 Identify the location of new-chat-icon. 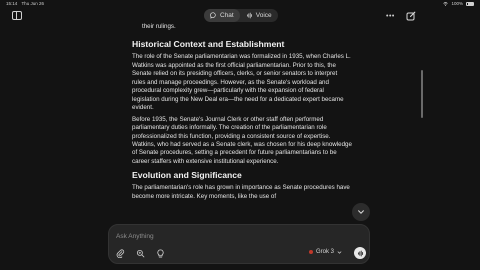
(411, 16).